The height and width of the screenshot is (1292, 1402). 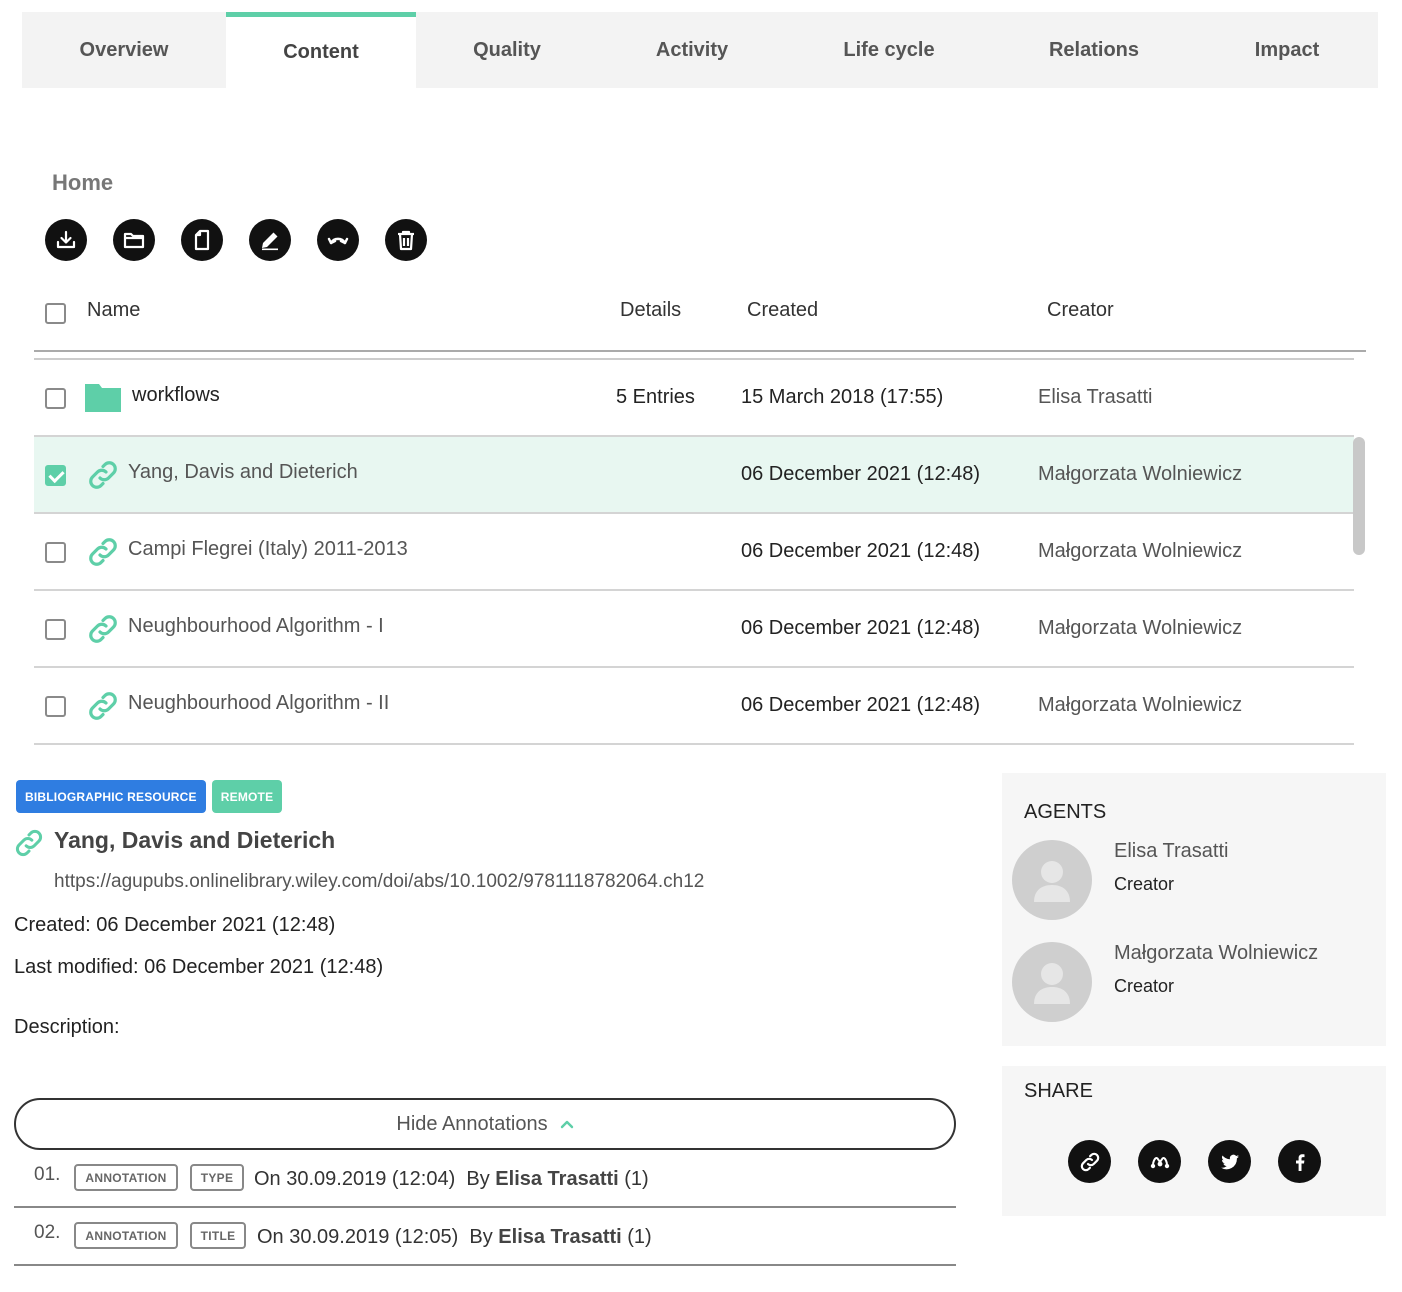 I want to click on resource-badges: BIBLIOGRAPHIC RESOURCE REMOTE, so click(x=149, y=796).